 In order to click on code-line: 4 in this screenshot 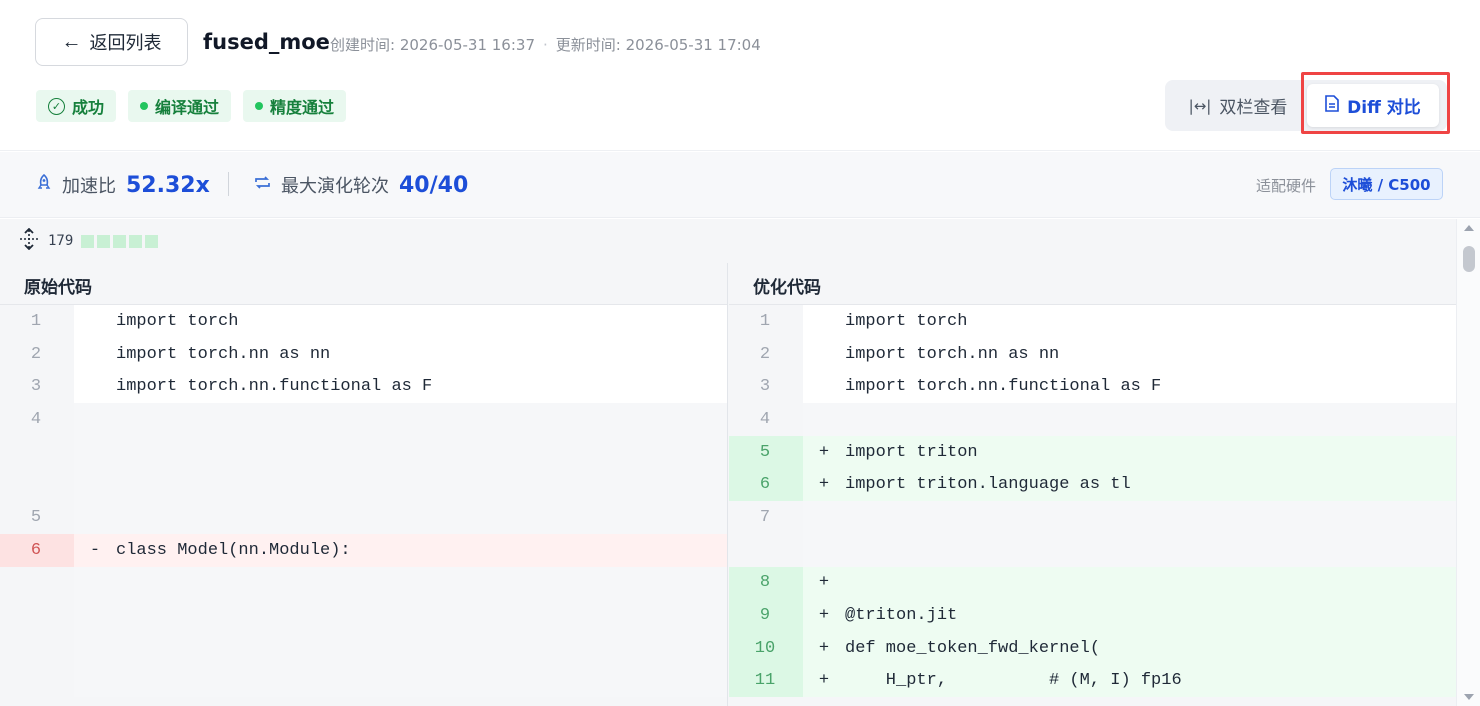, I will do `click(363, 419)`.